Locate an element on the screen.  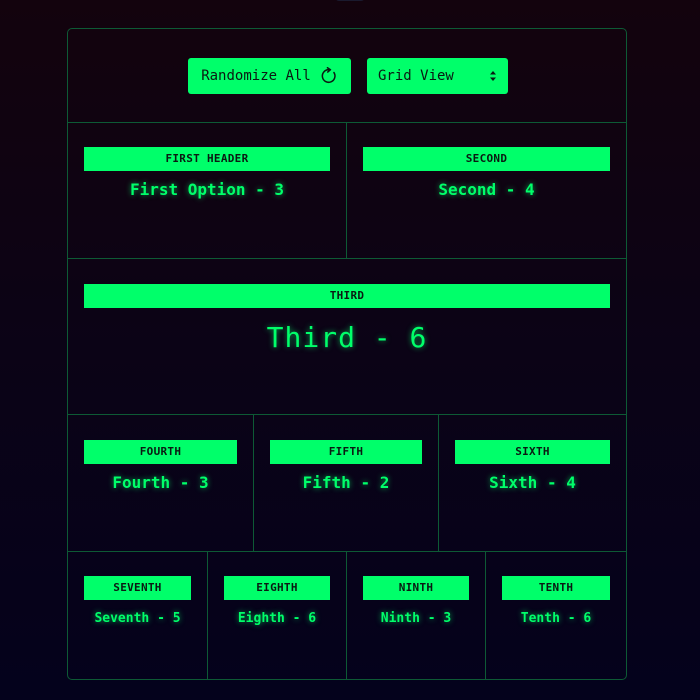
card-fifth: FIFTH Fifth - 2 is located at coordinates (346, 483).